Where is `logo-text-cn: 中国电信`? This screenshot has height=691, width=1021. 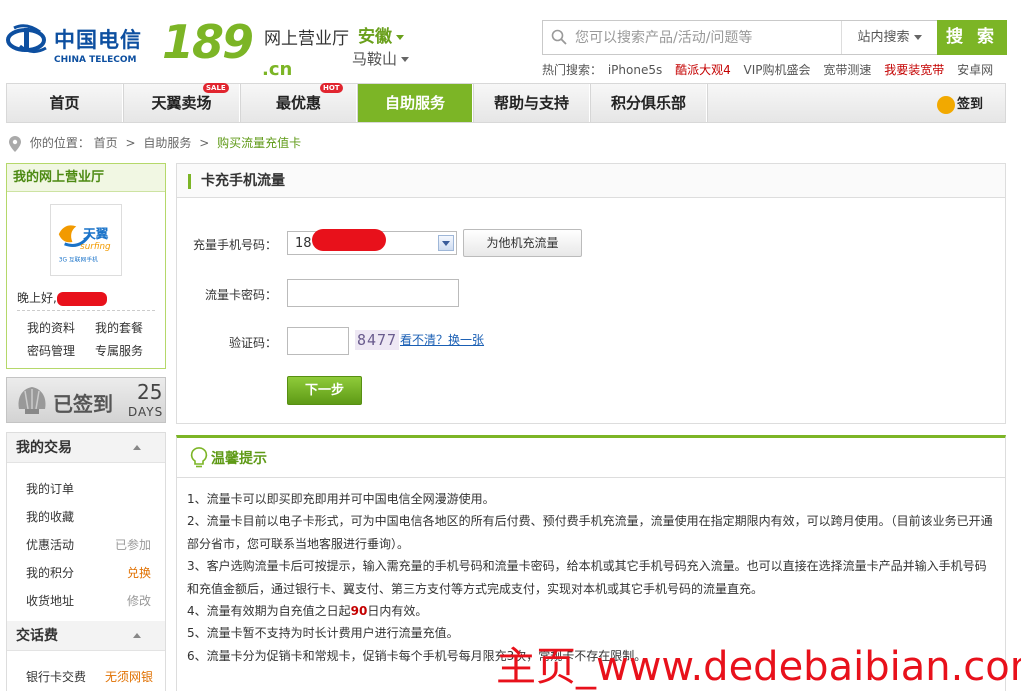 logo-text-cn: 中国电信 is located at coordinates (98, 40).